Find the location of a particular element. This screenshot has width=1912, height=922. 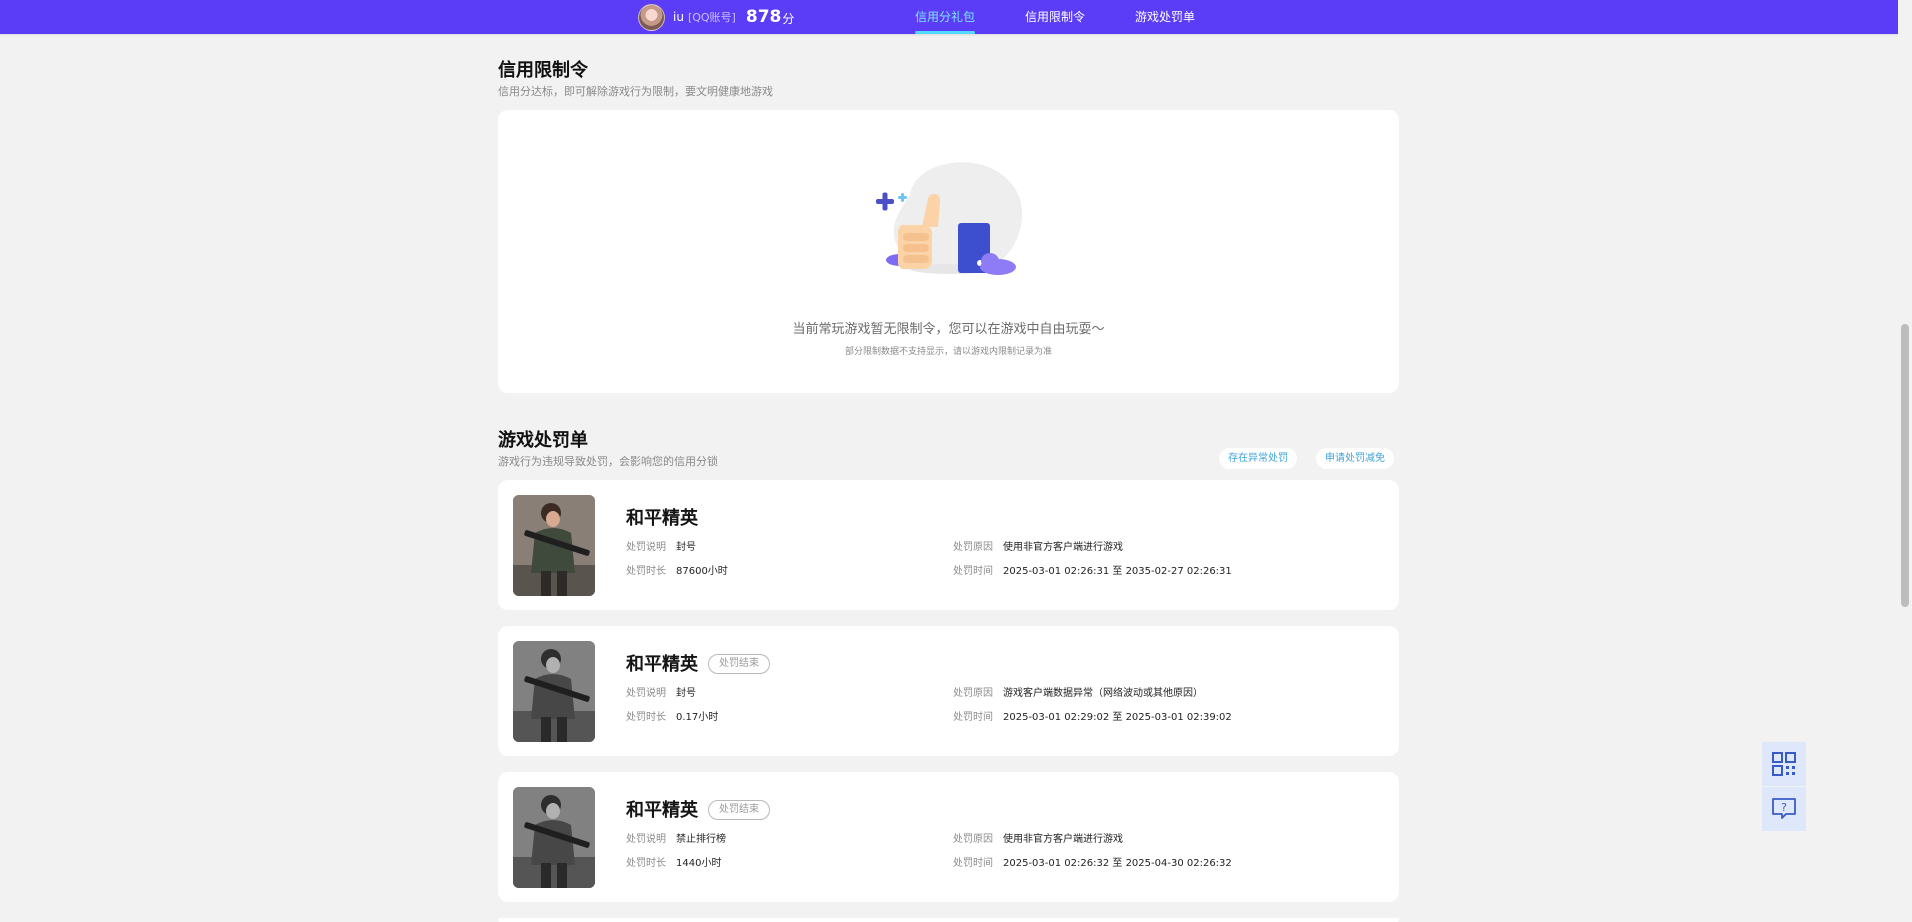

credit-score: 878 is located at coordinates (763, 17).